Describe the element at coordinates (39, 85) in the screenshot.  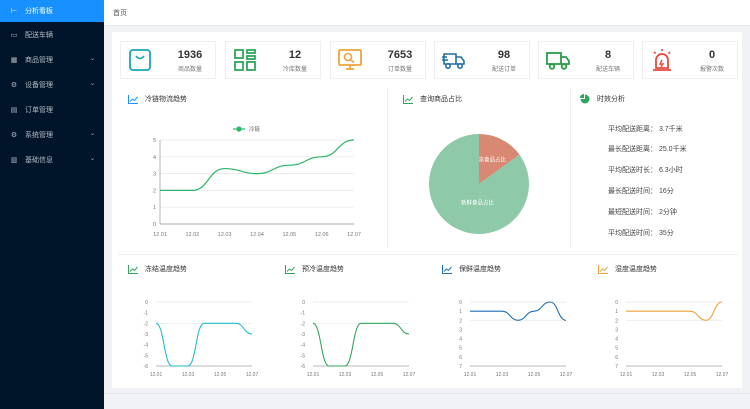
I see `sidebar-item-label: 设备管理` at that location.